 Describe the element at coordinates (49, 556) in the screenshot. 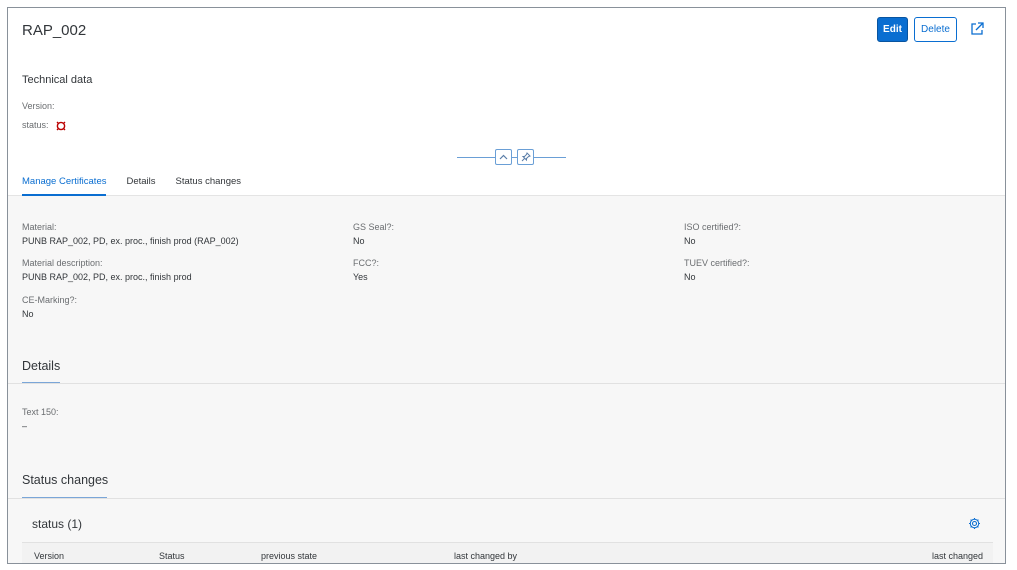

I see `column-header-version: Version` at that location.